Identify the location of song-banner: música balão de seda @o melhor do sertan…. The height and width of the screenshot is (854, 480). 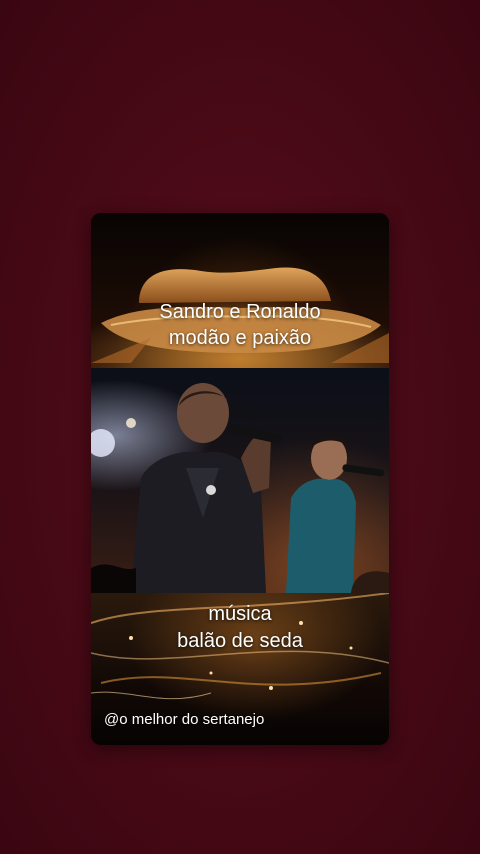
(240, 669).